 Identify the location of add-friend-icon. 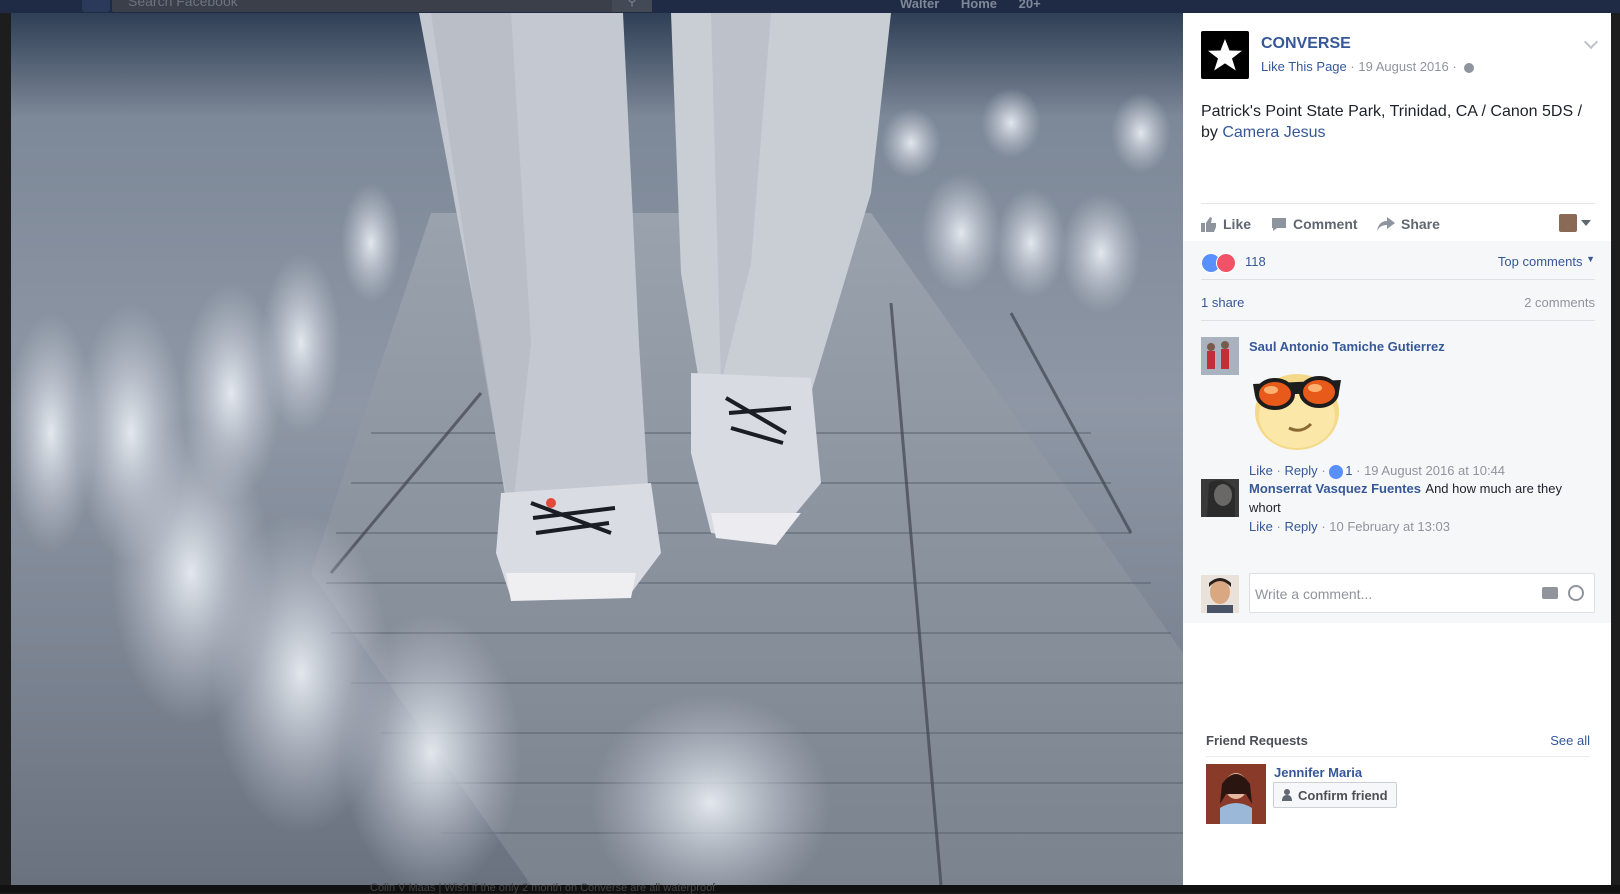
(1287, 795).